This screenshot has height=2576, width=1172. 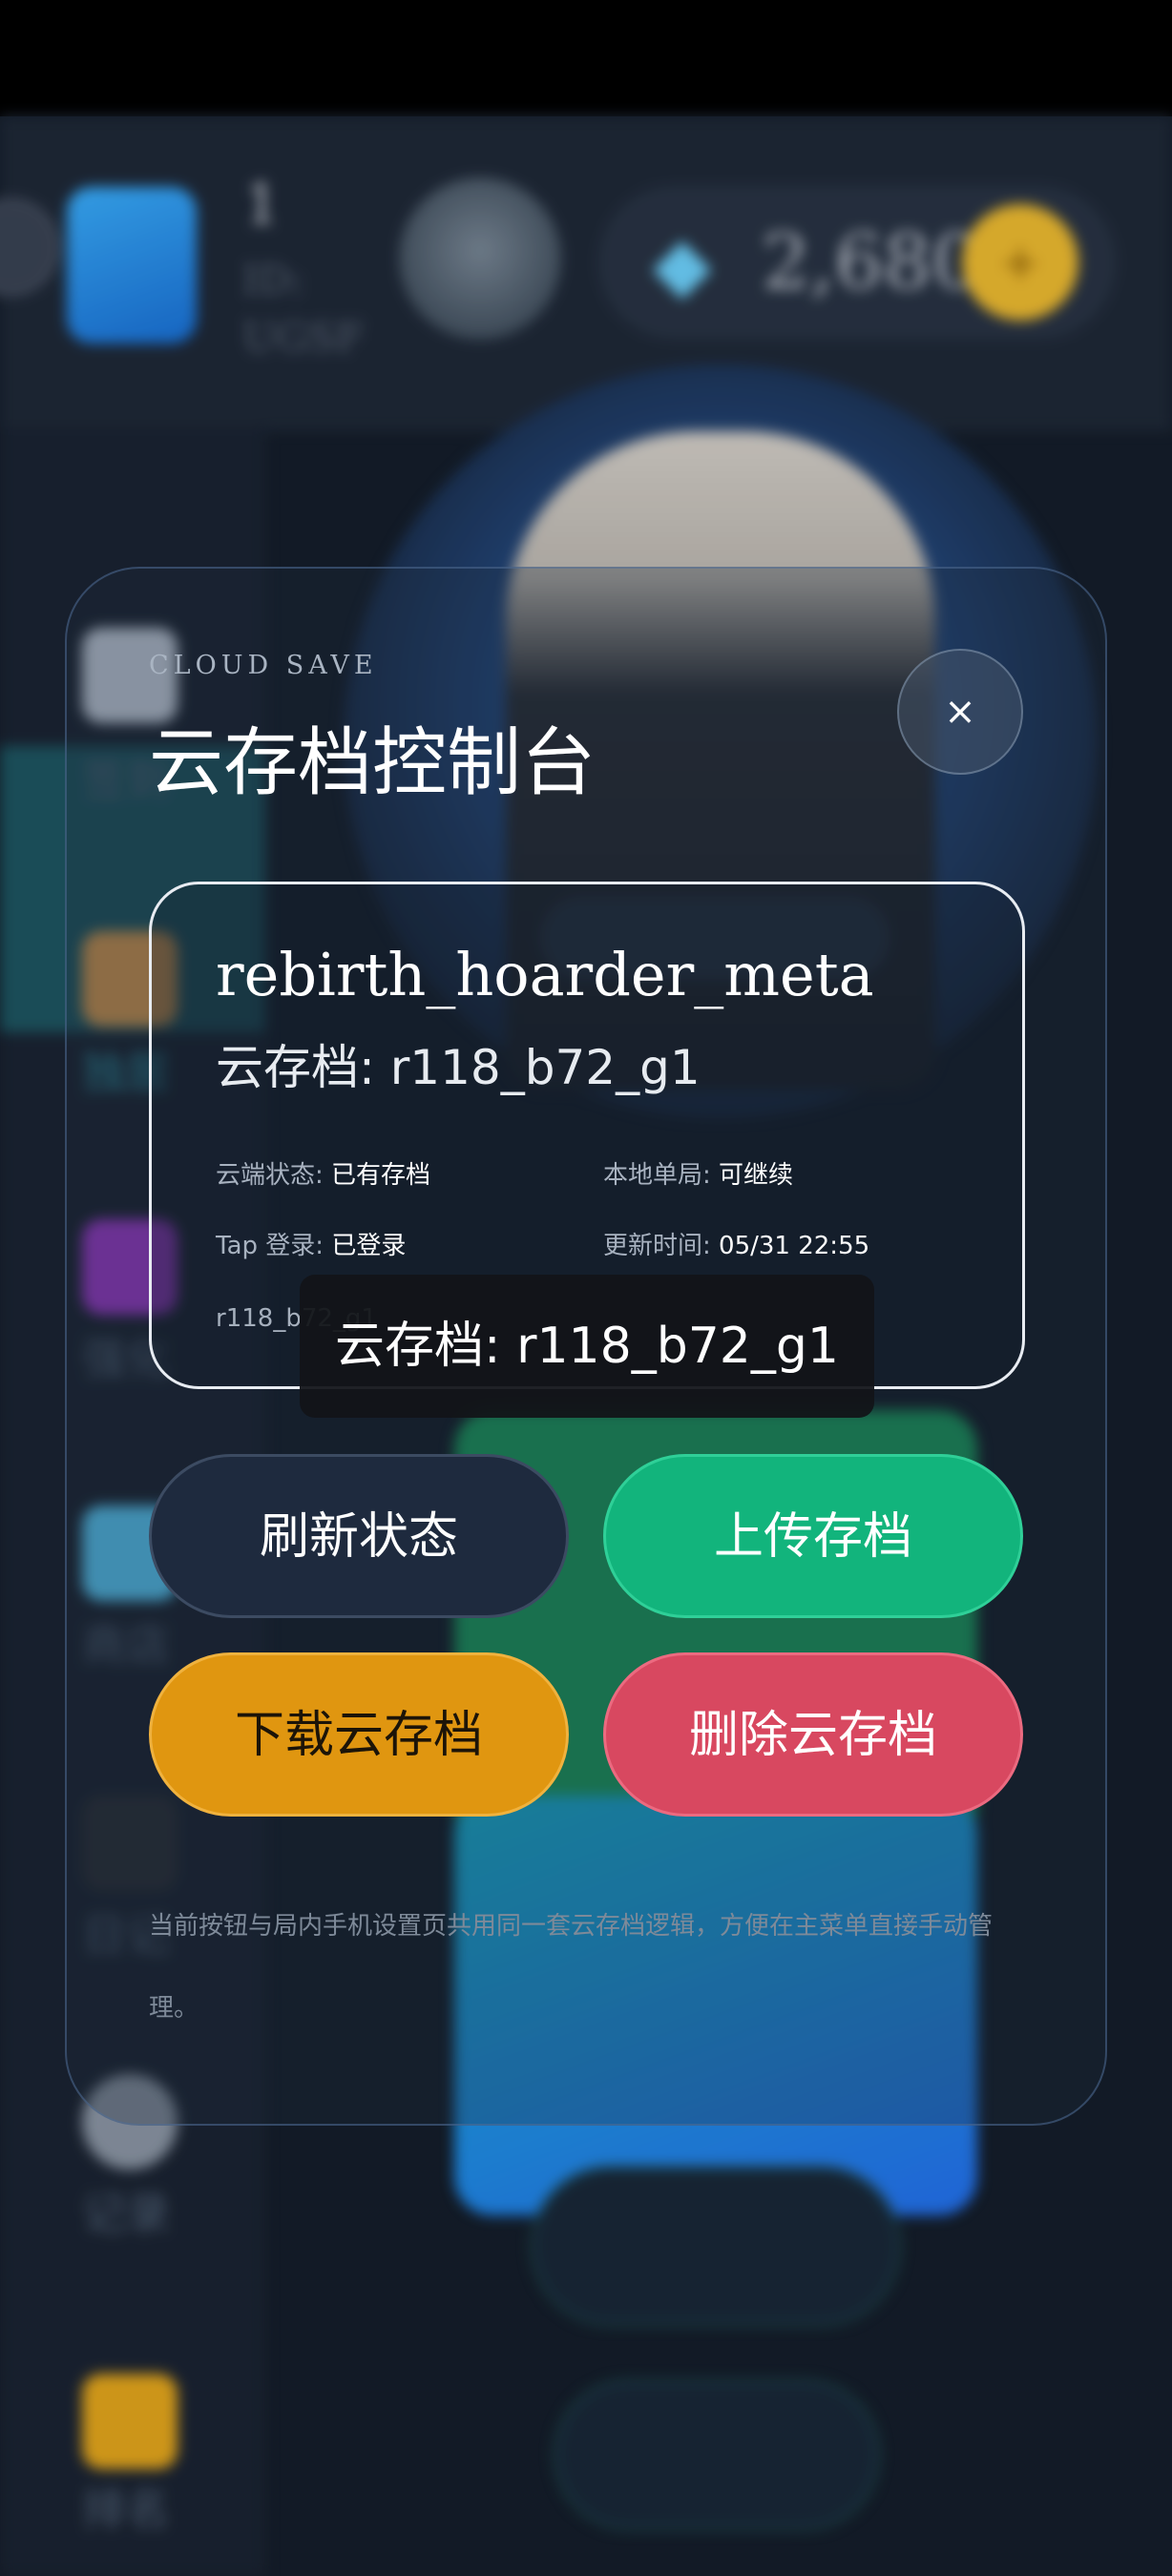 I want to click on local-run-value: 可继续, so click(x=756, y=1175).